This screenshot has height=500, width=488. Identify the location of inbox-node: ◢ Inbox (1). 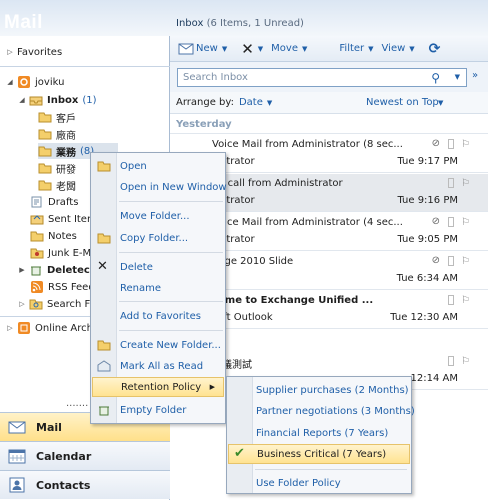
(57, 100).